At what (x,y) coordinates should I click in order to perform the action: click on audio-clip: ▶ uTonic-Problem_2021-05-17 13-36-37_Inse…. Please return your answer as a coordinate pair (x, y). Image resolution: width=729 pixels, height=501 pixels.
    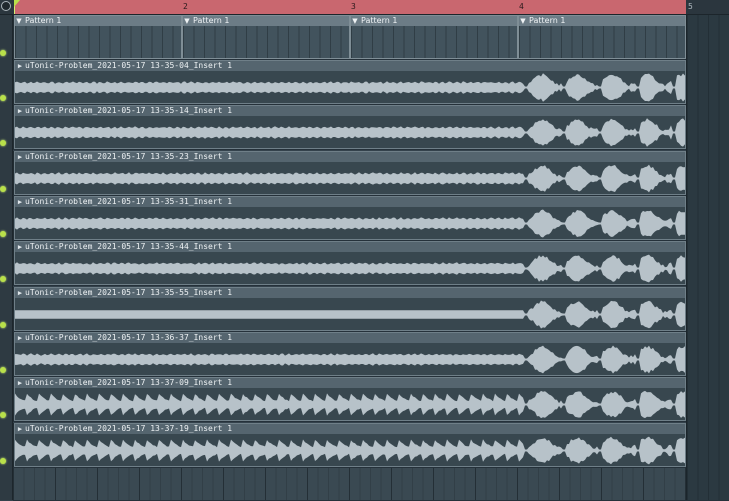
    Looking at the image, I should click on (350, 354).